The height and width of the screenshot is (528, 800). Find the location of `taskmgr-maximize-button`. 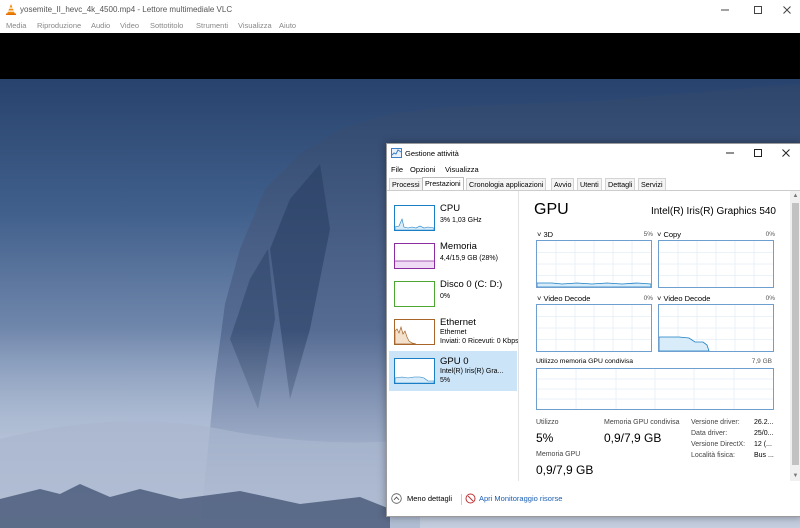

taskmgr-maximize-button is located at coordinates (758, 153).